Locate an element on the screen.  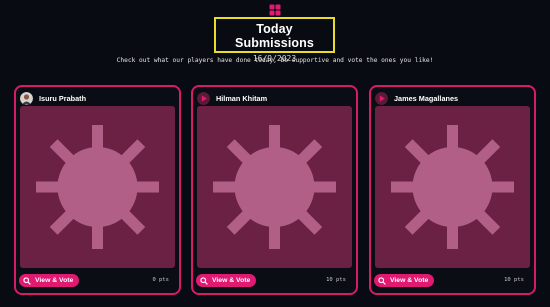
user-photo-avatar is located at coordinates (26, 98).